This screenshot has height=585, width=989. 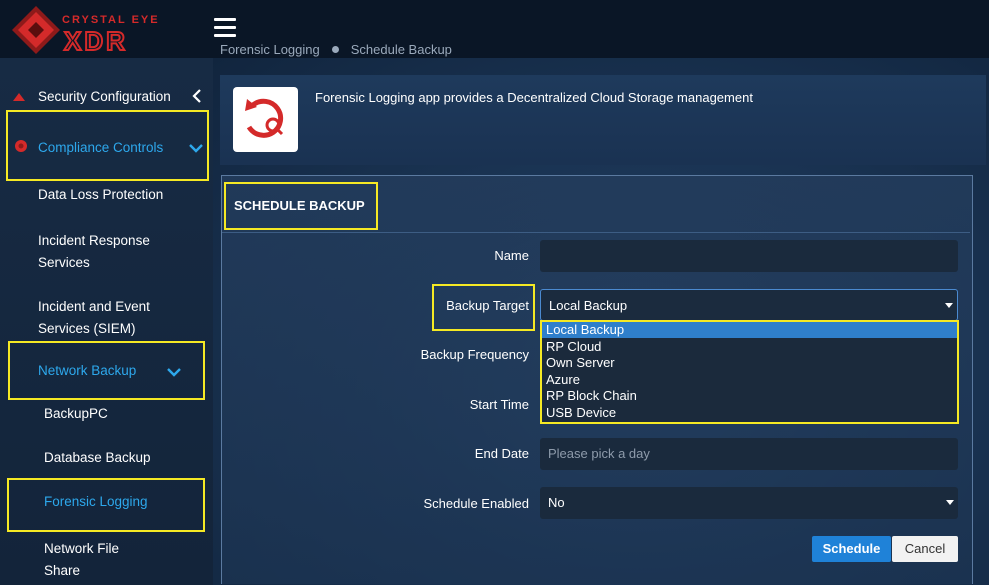 I want to click on end-date-label: End Date, so click(x=501, y=453).